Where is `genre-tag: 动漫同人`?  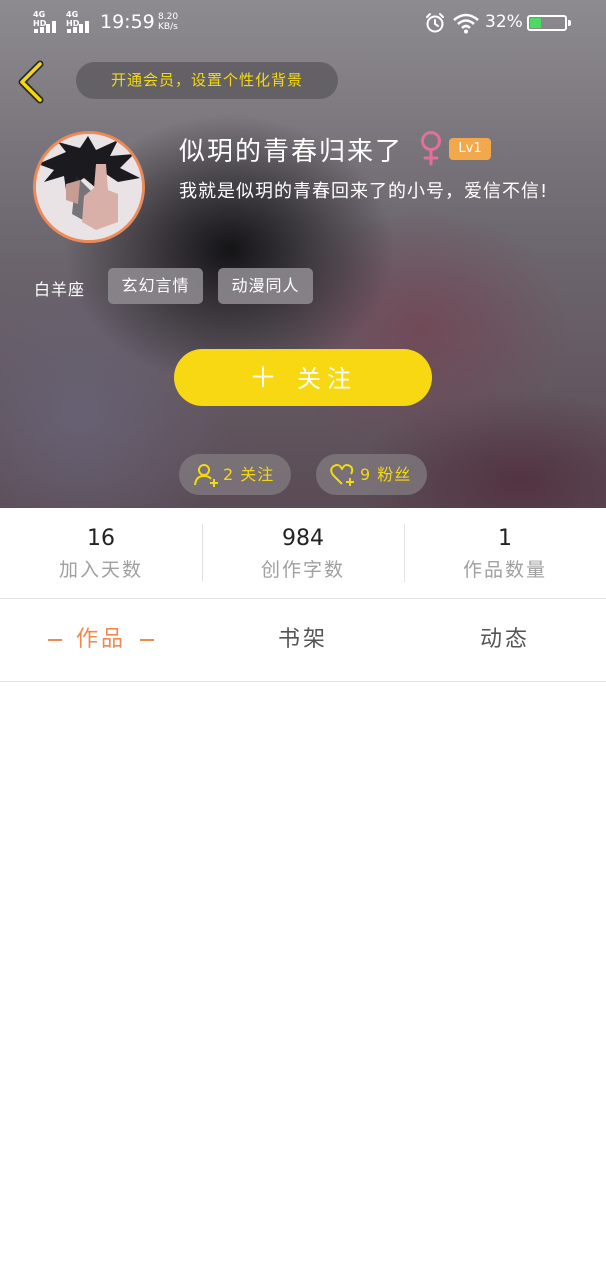 genre-tag: 动漫同人 is located at coordinates (265, 286).